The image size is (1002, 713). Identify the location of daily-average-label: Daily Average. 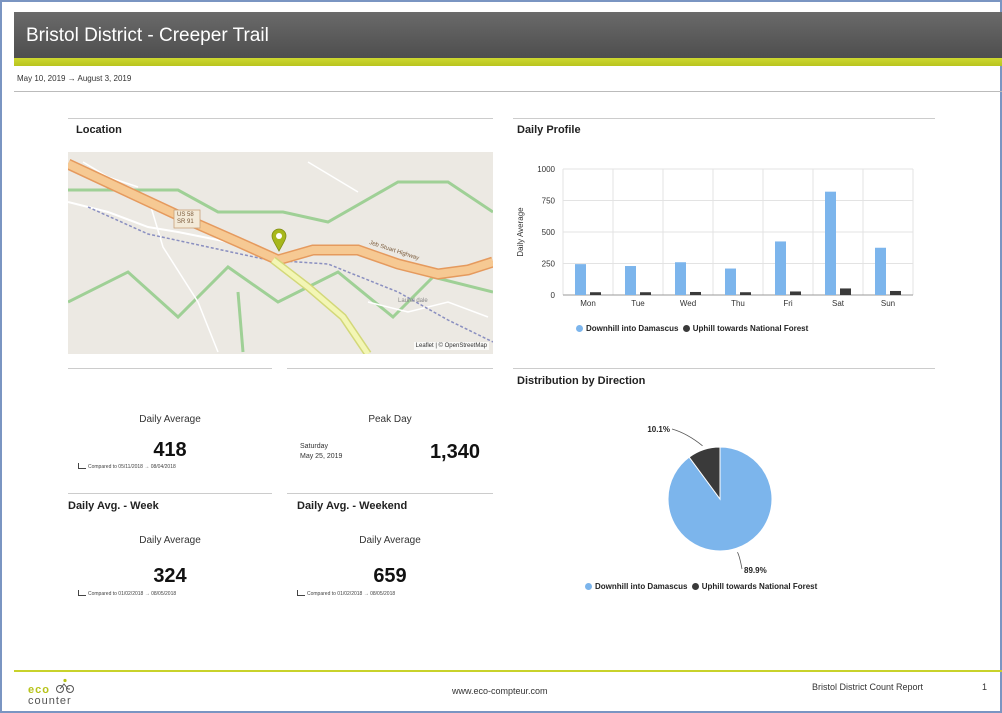
(170, 419).